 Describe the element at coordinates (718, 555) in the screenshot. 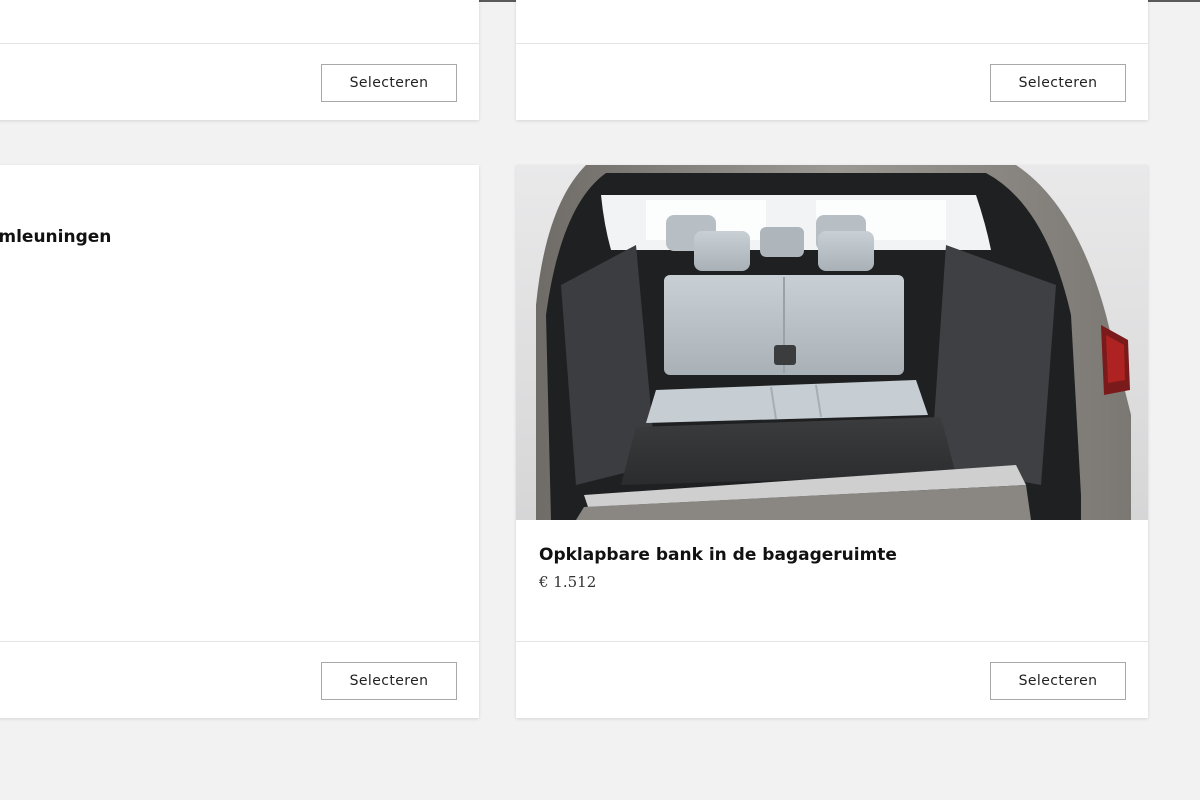

I see `card-title: Opklapbare bank in de bagageruimte` at that location.